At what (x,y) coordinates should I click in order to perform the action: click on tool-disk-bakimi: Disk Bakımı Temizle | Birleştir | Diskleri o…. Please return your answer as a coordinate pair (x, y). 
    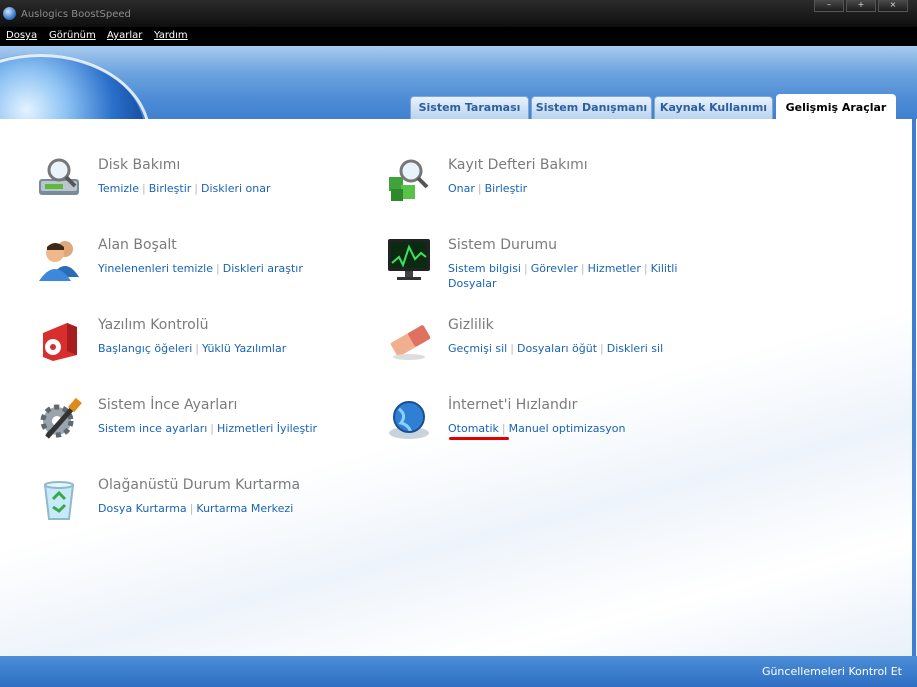
    Looking at the image, I should click on (197, 182).